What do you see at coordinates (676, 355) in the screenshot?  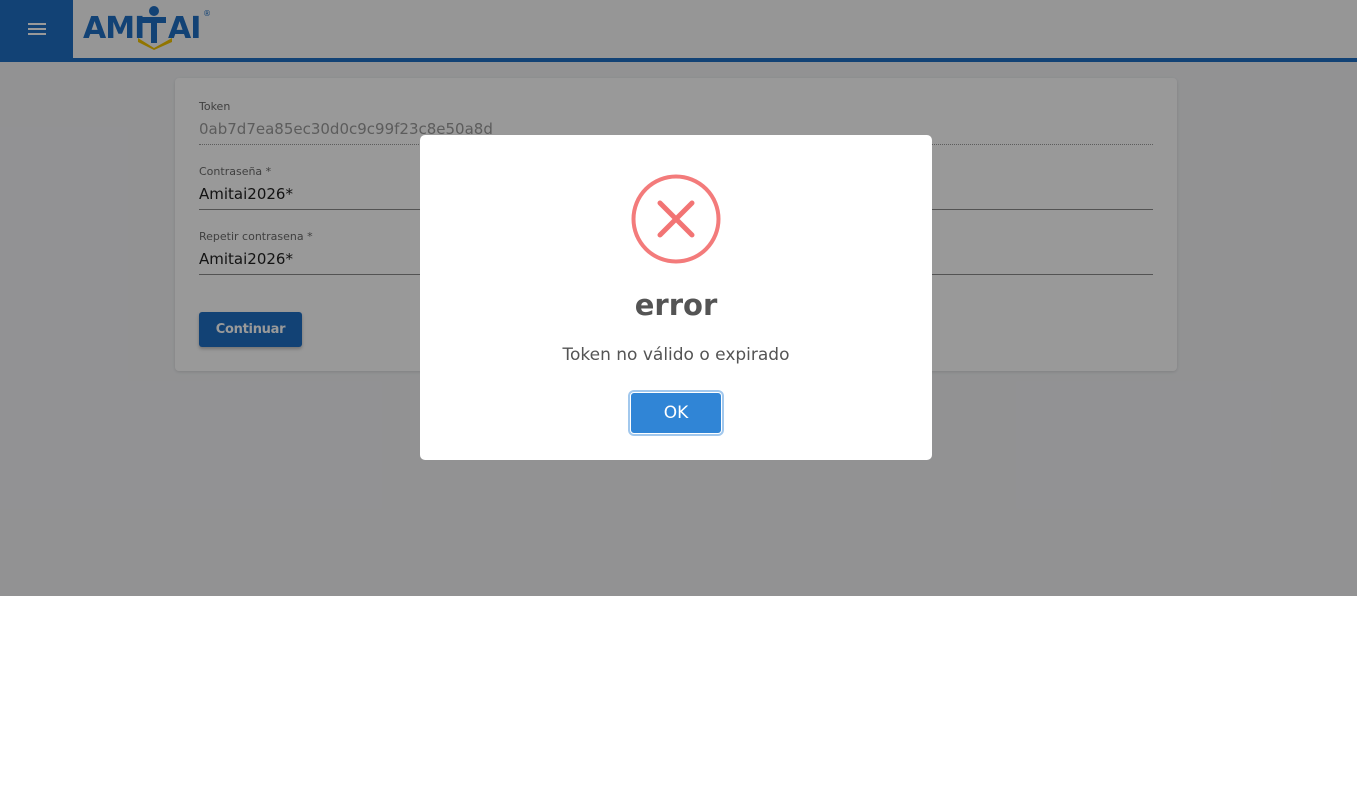 I see `dialog-message: Token no válido o expirado` at bounding box center [676, 355].